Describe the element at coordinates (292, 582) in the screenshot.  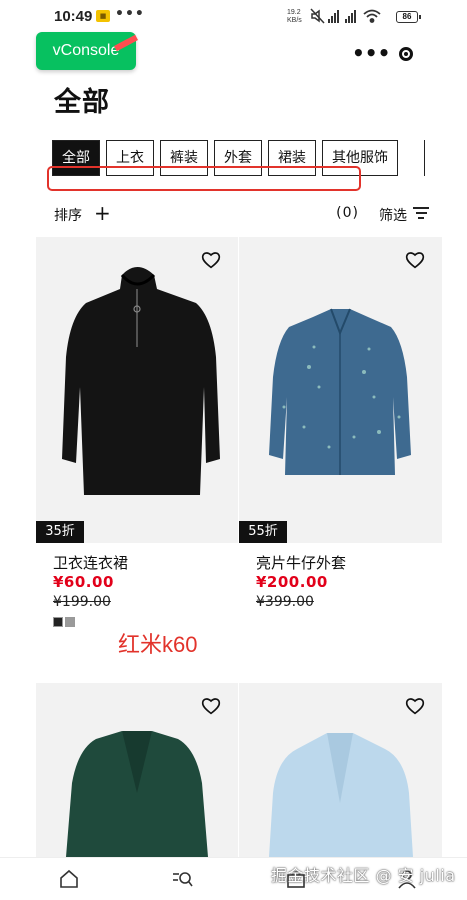
I see `product-price: ¥200.00` at that location.